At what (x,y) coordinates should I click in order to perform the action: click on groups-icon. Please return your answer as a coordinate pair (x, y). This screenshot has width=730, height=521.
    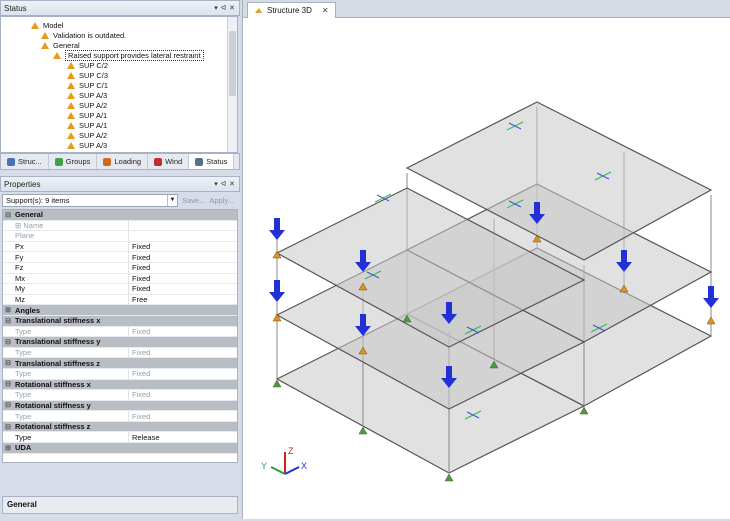
    Looking at the image, I should click on (58, 161).